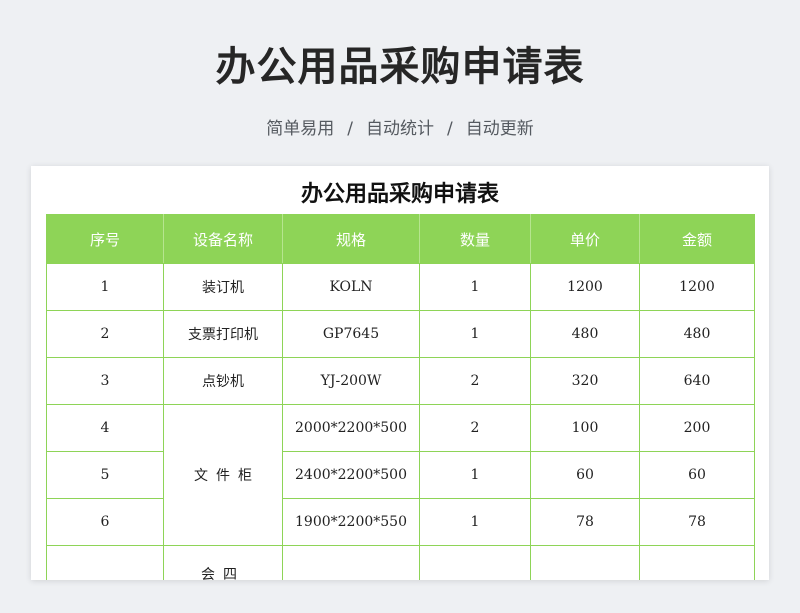 Image resolution: width=800 pixels, height=613 pixels. Describe the element at coordinates (351, 428) in the screenshot. I see `cell-spec: 2000*2200*500` at that location.